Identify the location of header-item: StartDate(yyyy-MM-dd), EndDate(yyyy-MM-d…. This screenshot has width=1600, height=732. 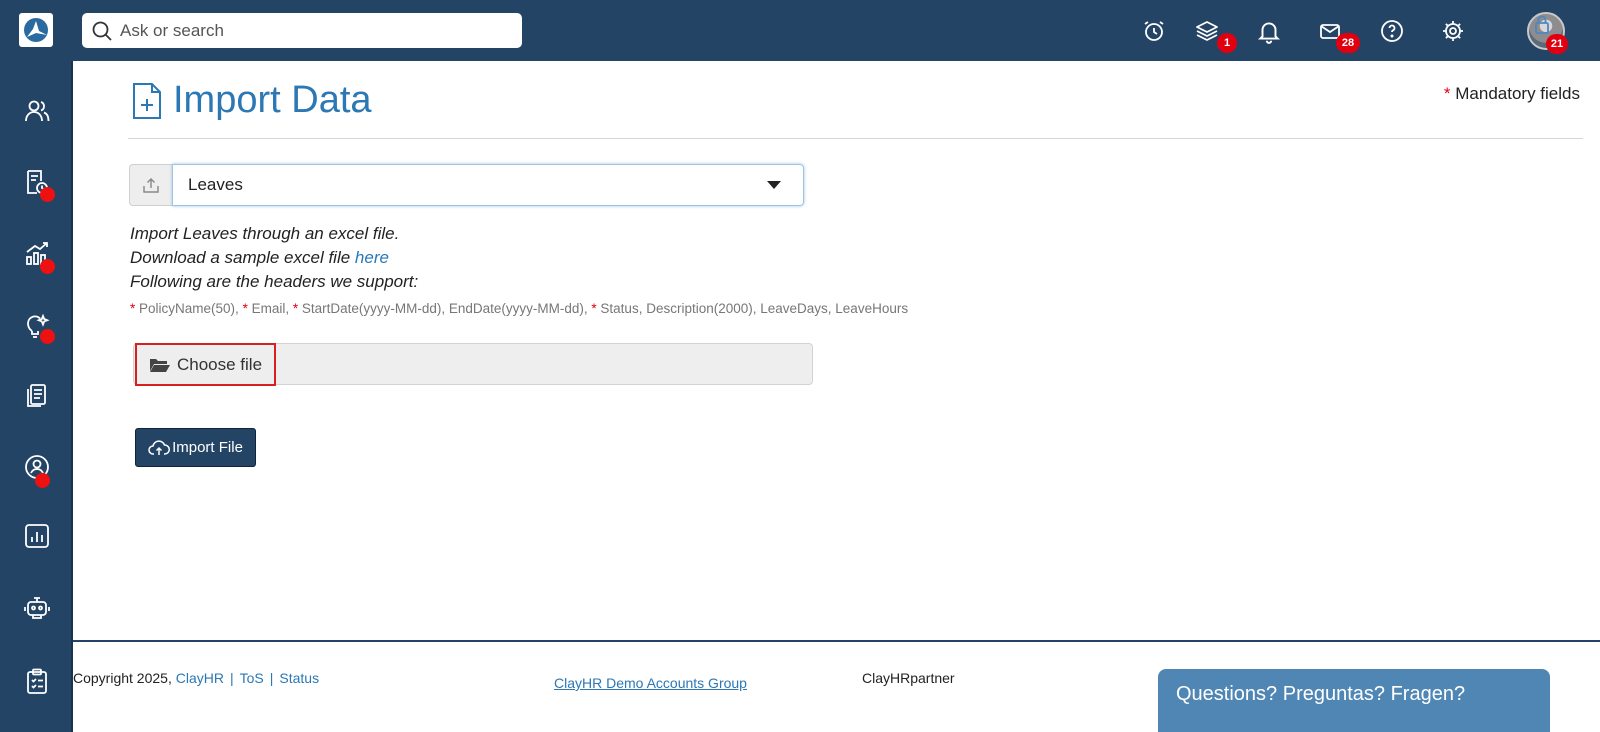
(445, 308).